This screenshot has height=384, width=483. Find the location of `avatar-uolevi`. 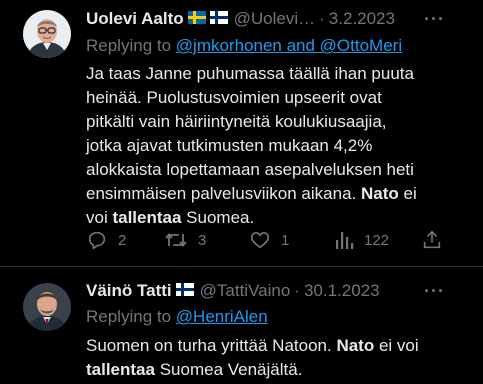

avatar-uolevi is located at coordinates (47, 34).